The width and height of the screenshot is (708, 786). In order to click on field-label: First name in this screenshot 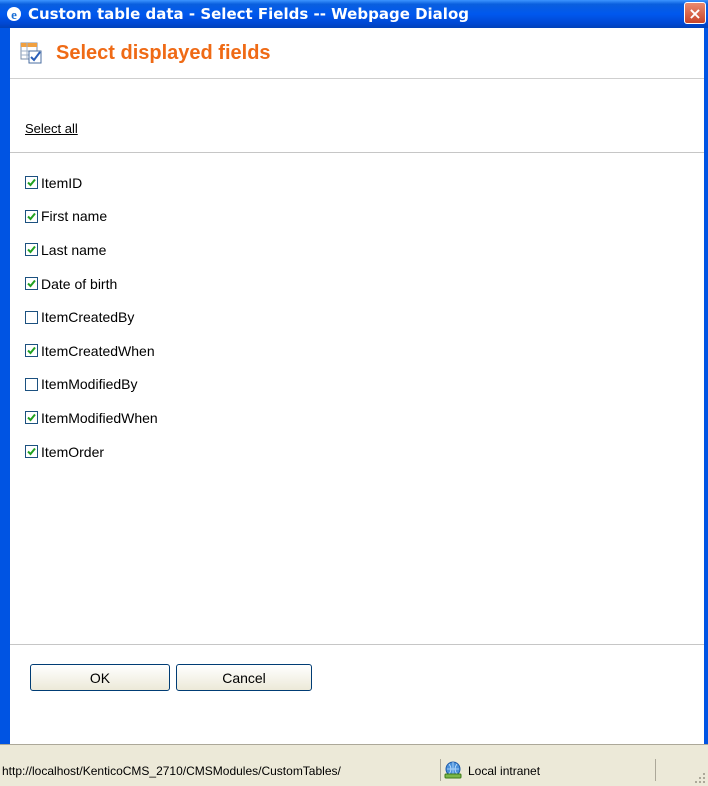, I will do `click(74, 216)`.